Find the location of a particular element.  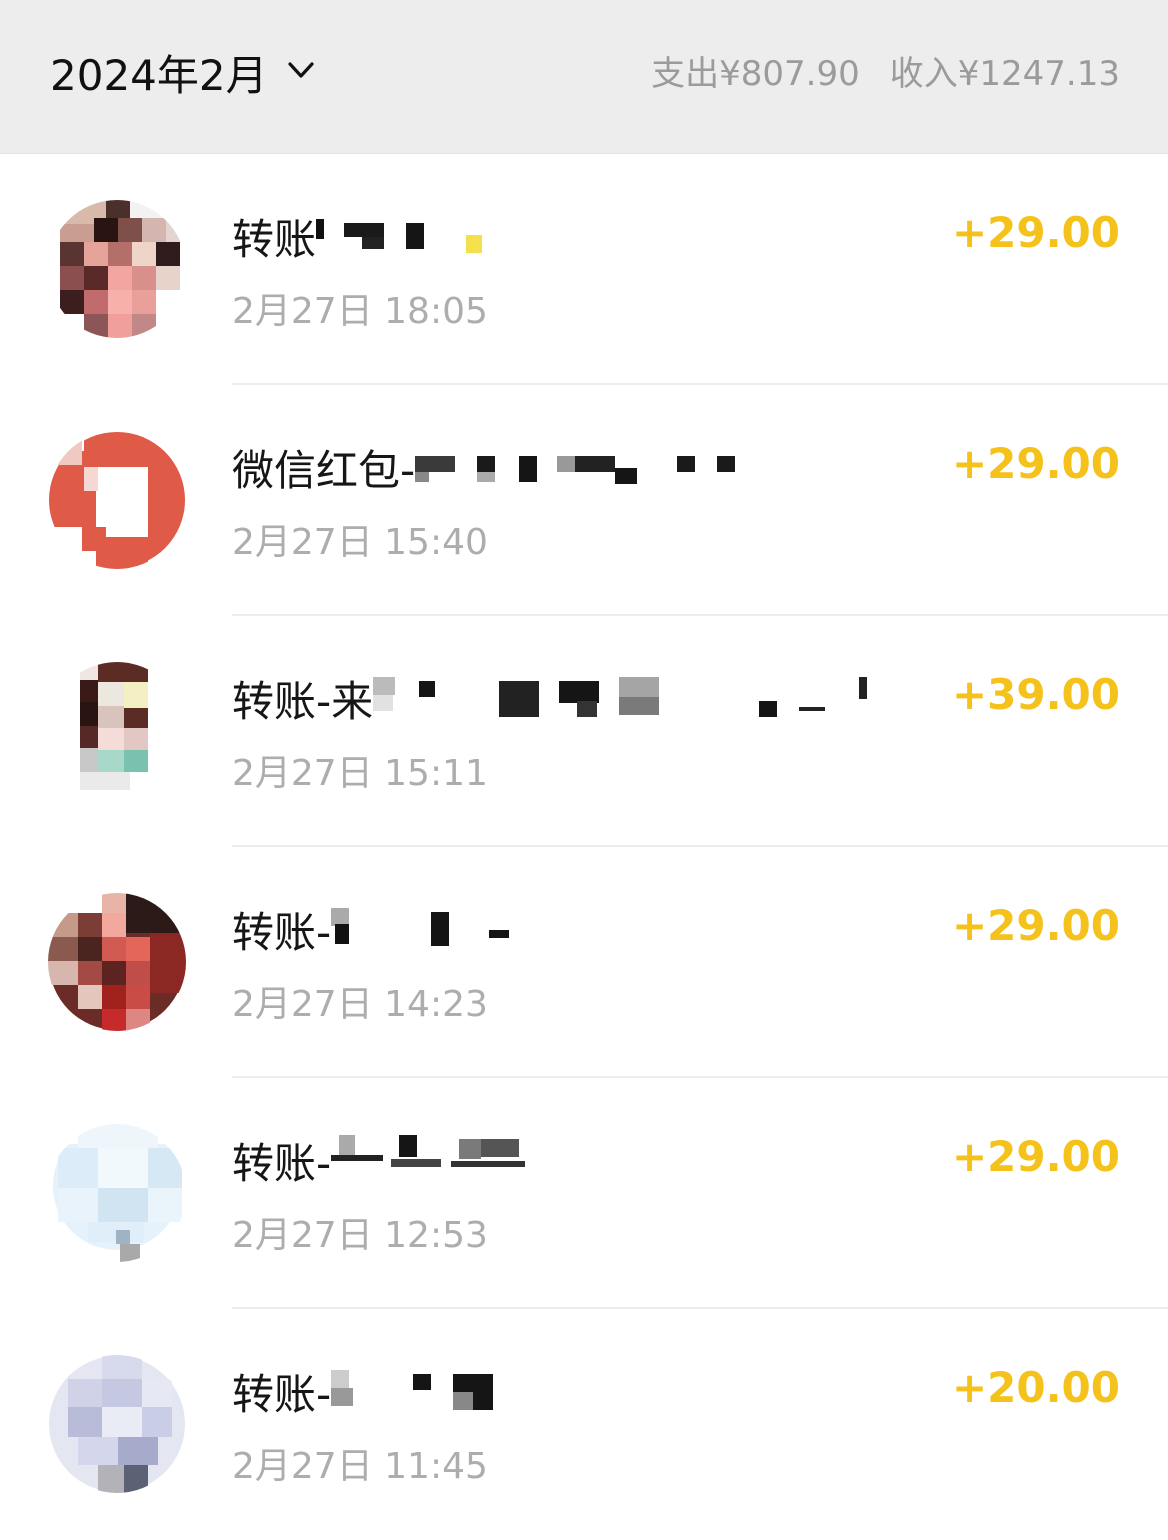

expense-total: 支出¥807.90 is located at coordinates (755, 73).